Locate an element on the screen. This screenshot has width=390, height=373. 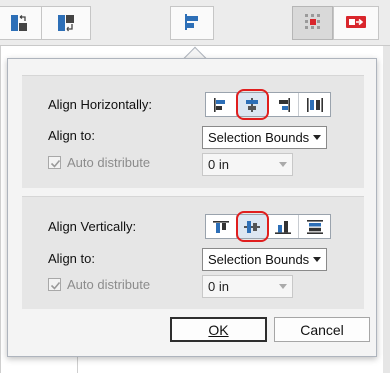
ok-label: OK is located at coordinates (218, 329).